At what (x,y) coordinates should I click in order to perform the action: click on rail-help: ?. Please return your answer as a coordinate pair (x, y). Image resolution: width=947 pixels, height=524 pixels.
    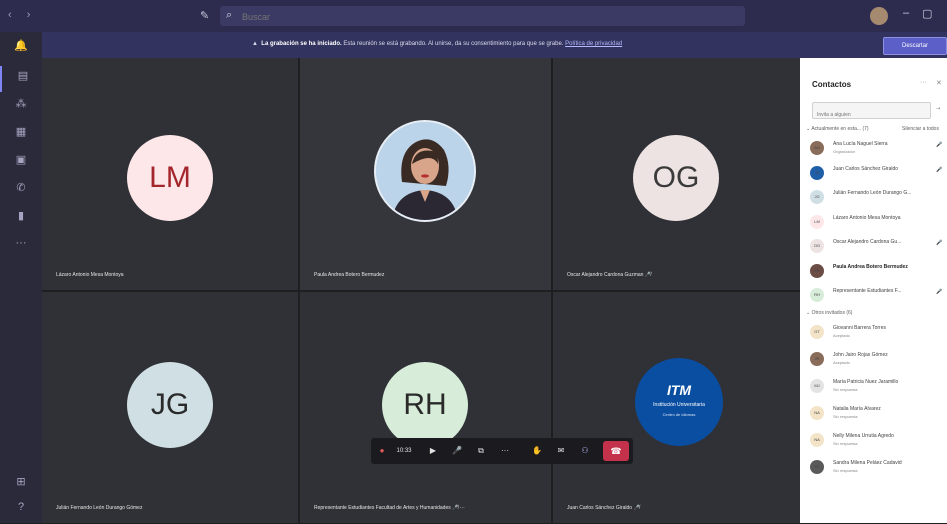
    Looking at the image, I should click on (21, 511).